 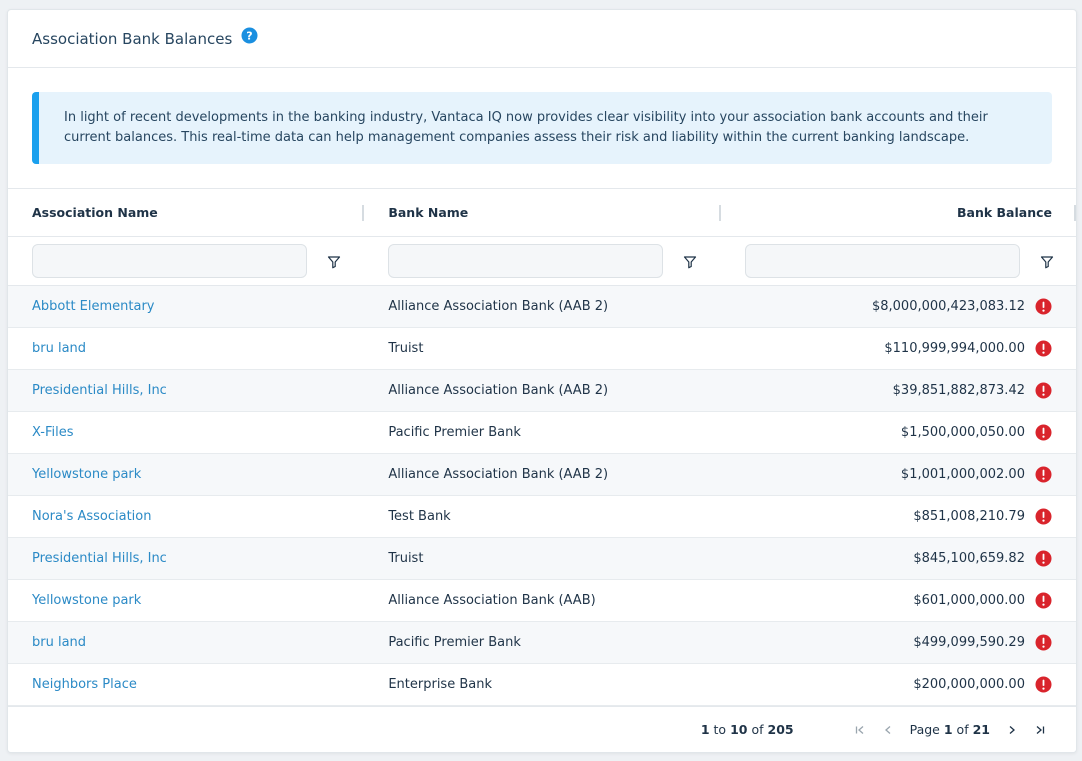 What do you see at coordinates (882, 261) in the screenshot?
I see `balance-filter-input` at bounding box center [882, 261].